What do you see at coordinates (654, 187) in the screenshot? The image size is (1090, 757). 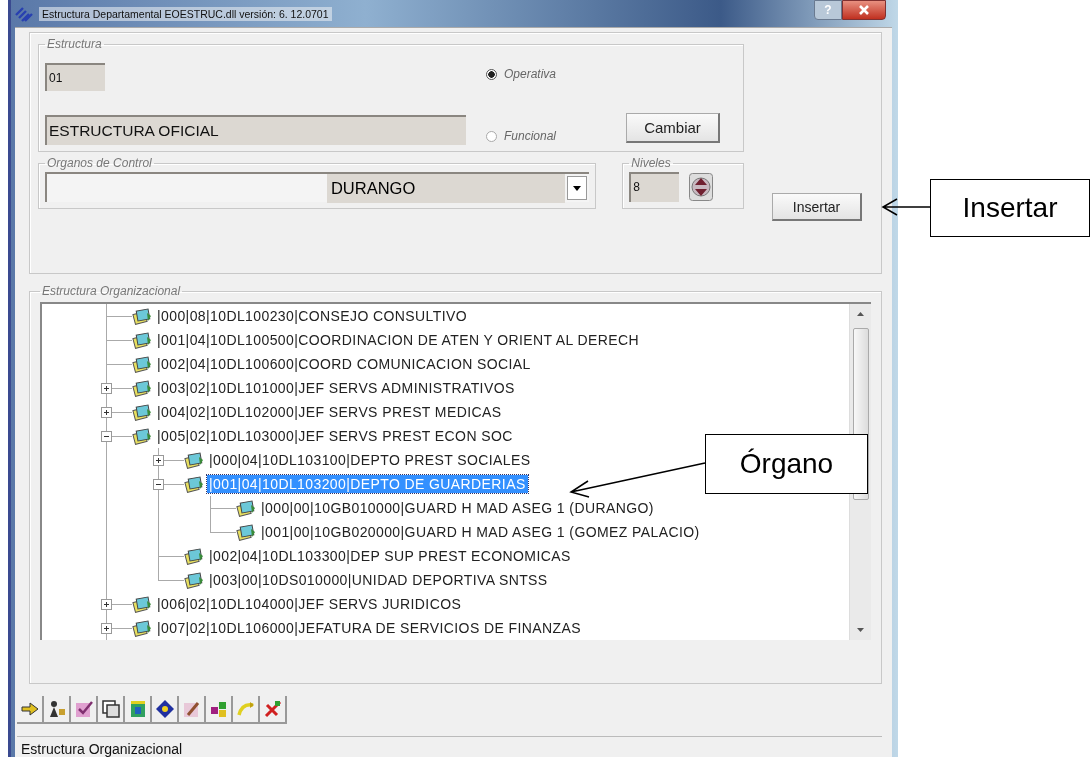 I see `levels-field: 8` at bounding box center [654, 187].